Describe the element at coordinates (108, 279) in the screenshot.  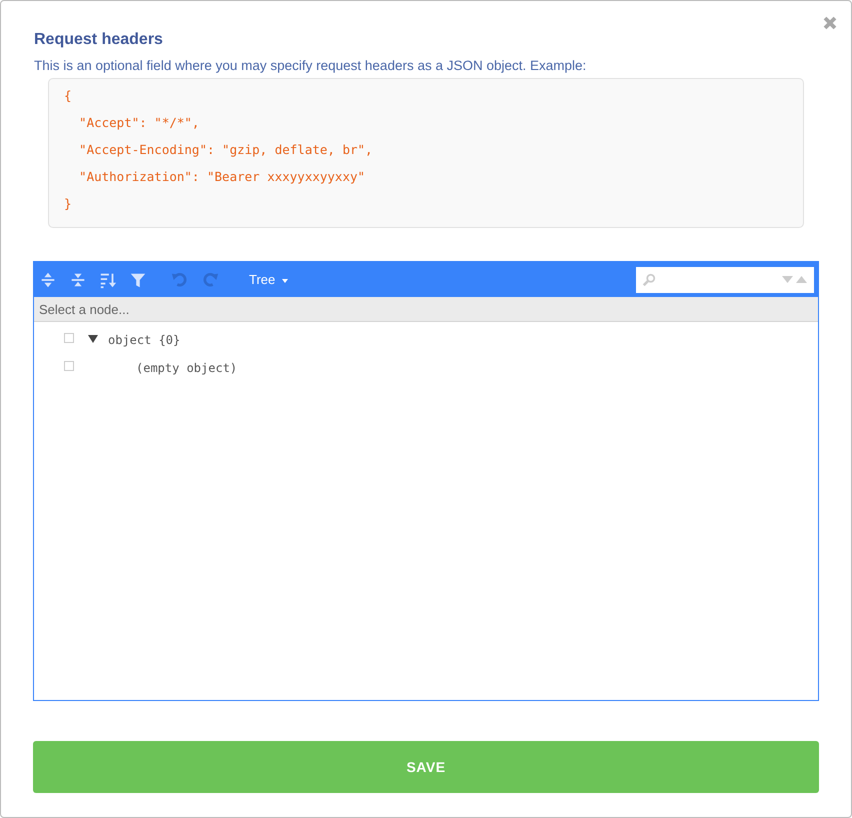
I see `sort-icon` at that location.